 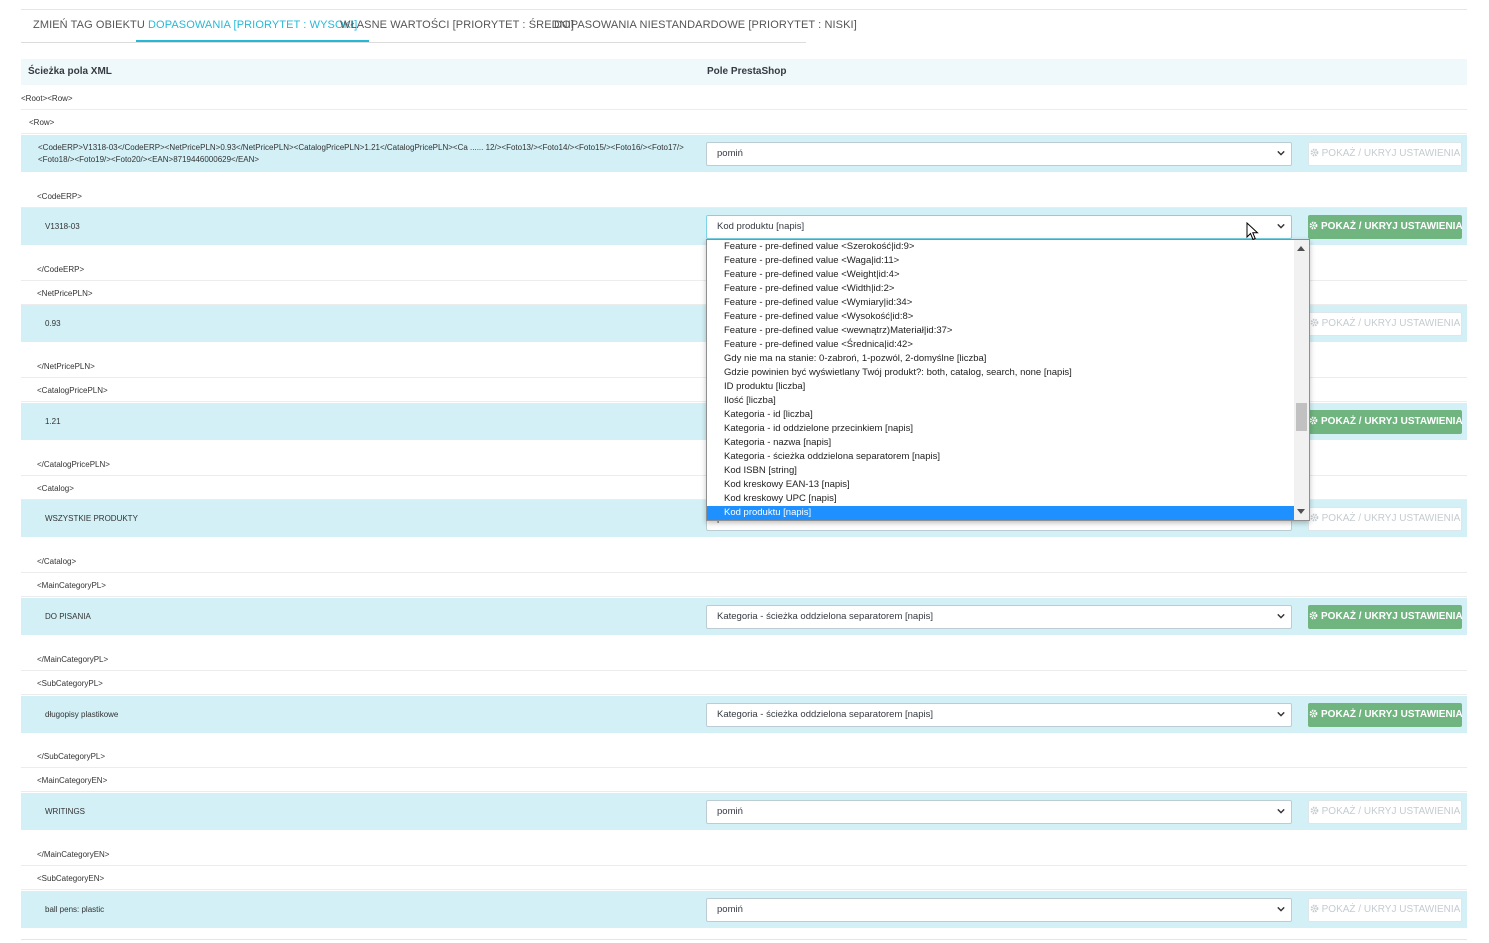 I want to click on mouse-pointer-icon, so click(x=1252, y=231).